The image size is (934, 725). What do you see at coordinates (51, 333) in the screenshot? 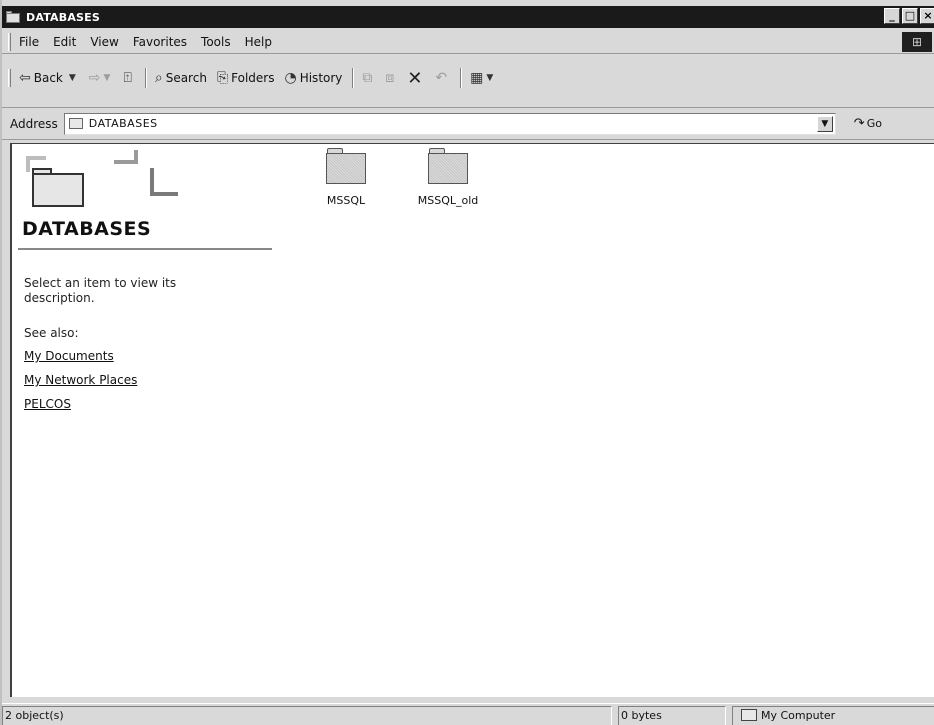
I see `see-also-label: See also:` at bounding box center [51, 333].